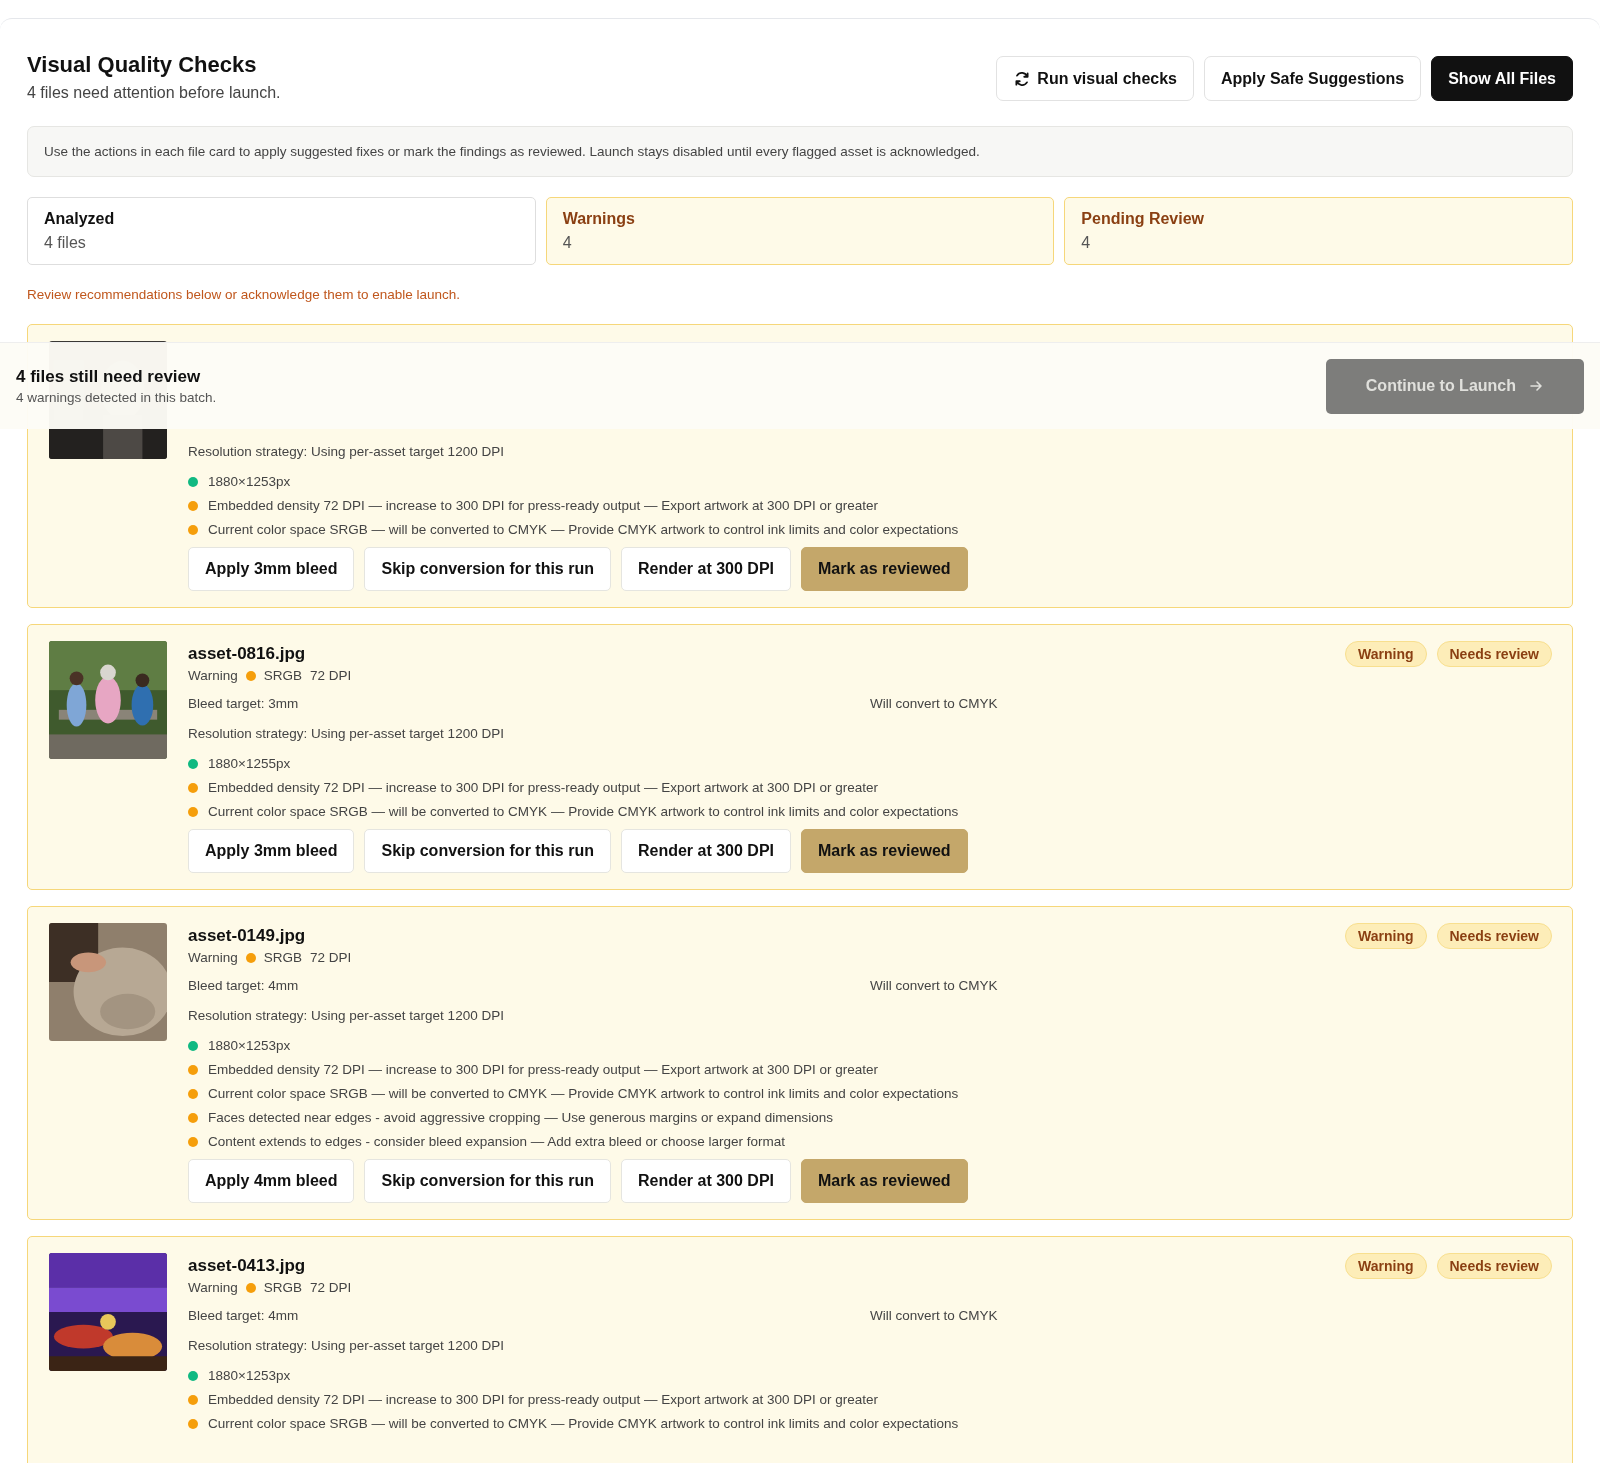  Describe the element at coordinates (1022, 78) in the screenshot. I see `refresh-icon` at that location.